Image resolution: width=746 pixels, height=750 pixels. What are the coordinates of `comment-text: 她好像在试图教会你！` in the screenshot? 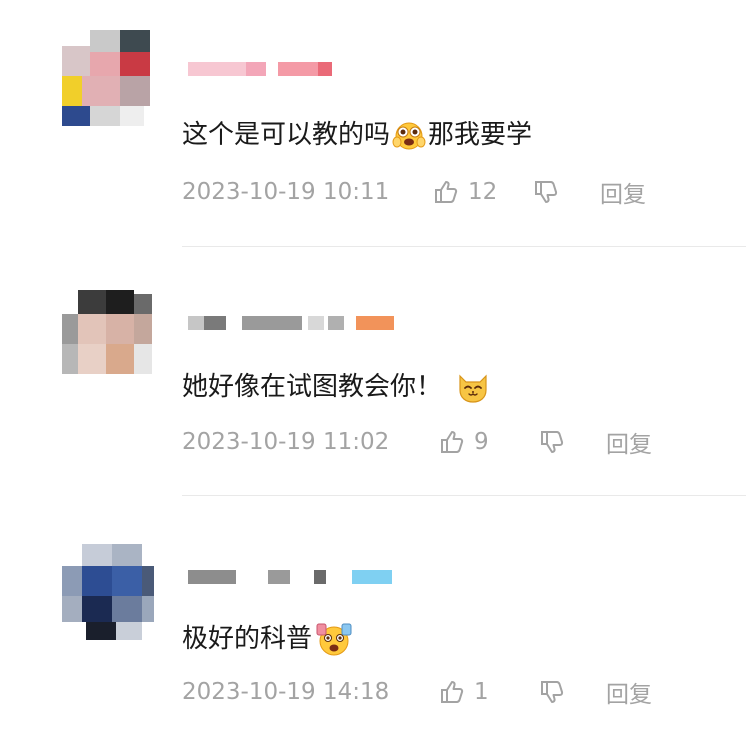 It's located at (337, 387).